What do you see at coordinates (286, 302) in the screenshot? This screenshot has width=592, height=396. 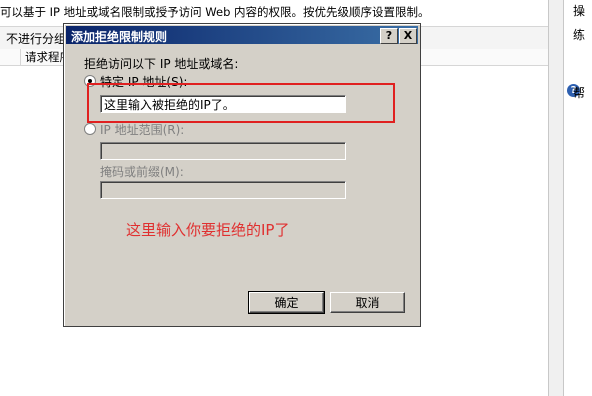 I see `ok-button: 确定` at bounding box center [286, 302].